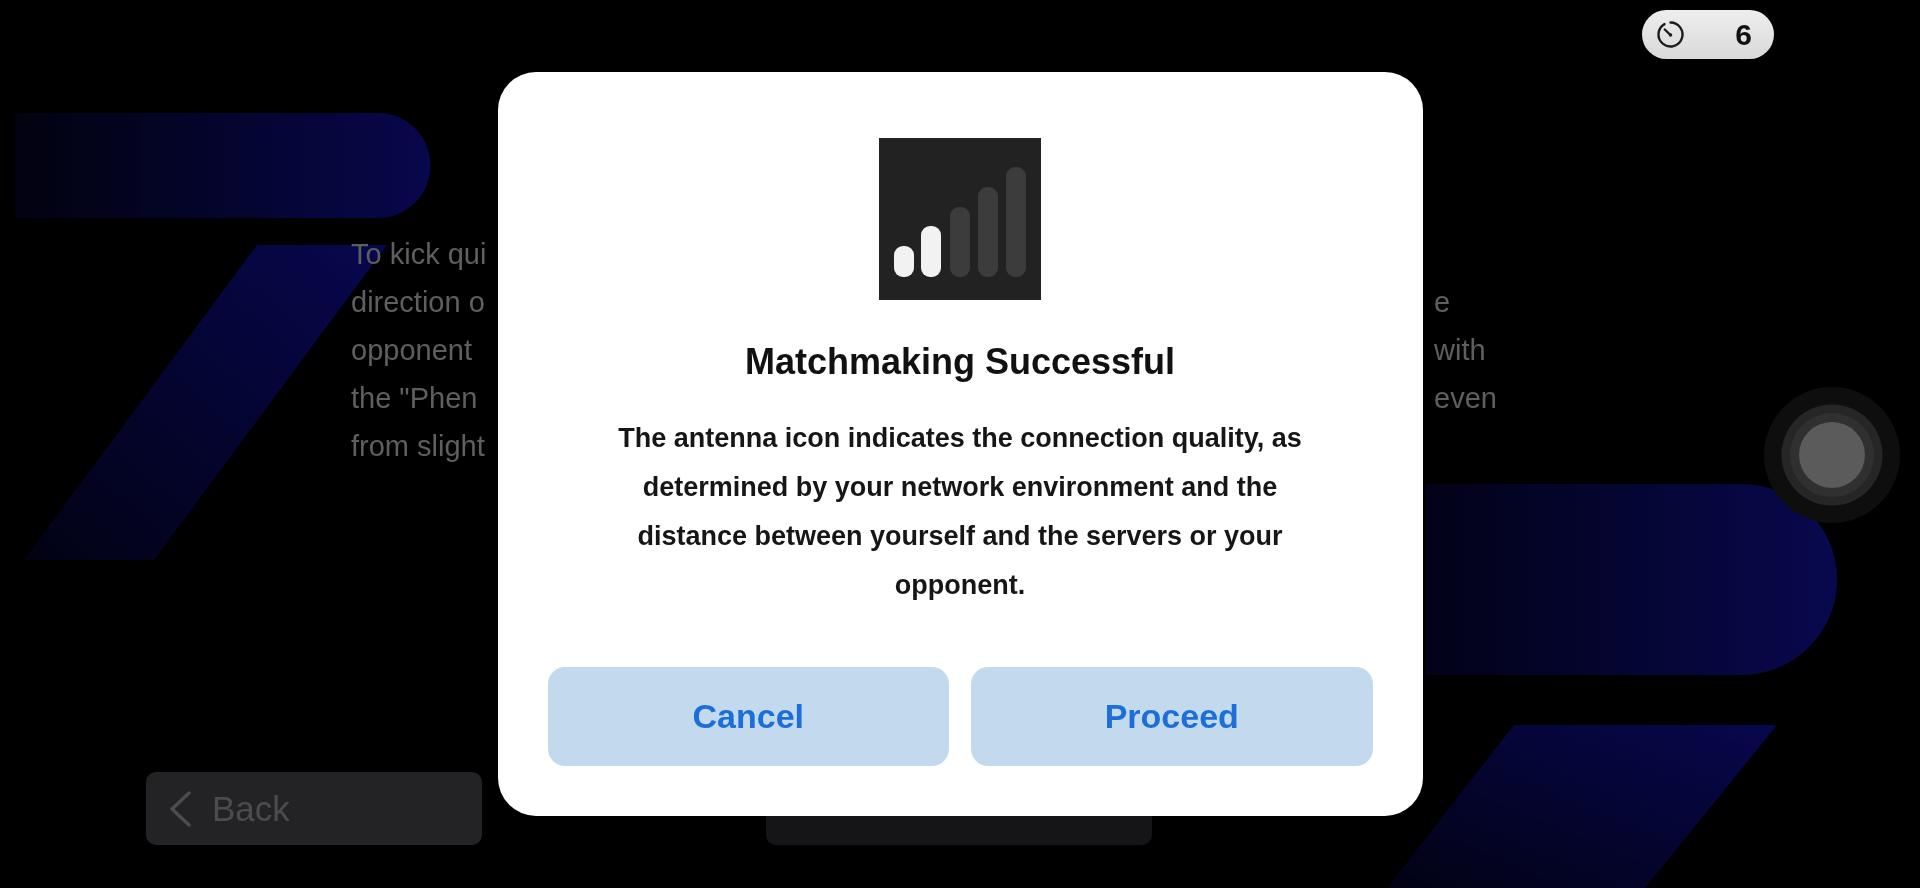 This screenshot has width=1920, height=888. Describe the element at coordinates (411, 350) in the screenshot. I see `tutorial-text: opponent` at that location.